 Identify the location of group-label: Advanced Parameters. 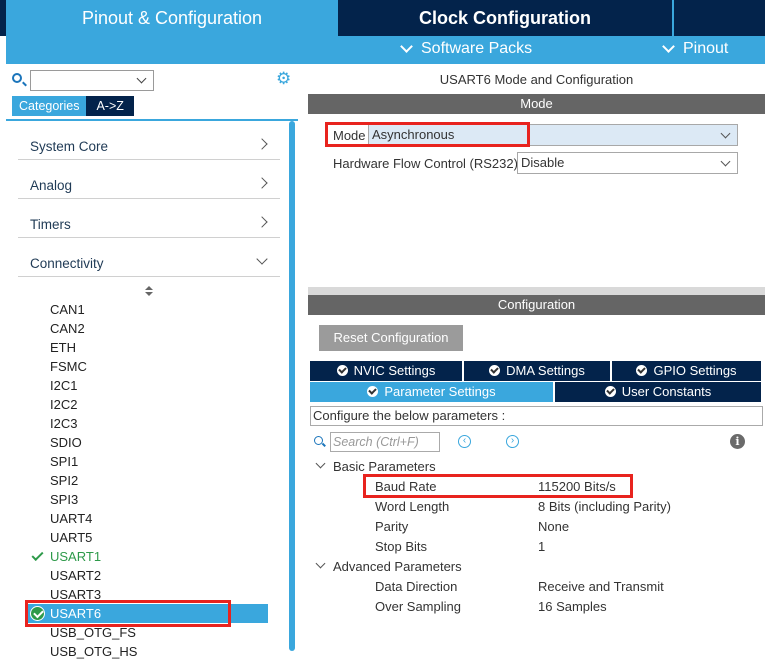
(397, 566).